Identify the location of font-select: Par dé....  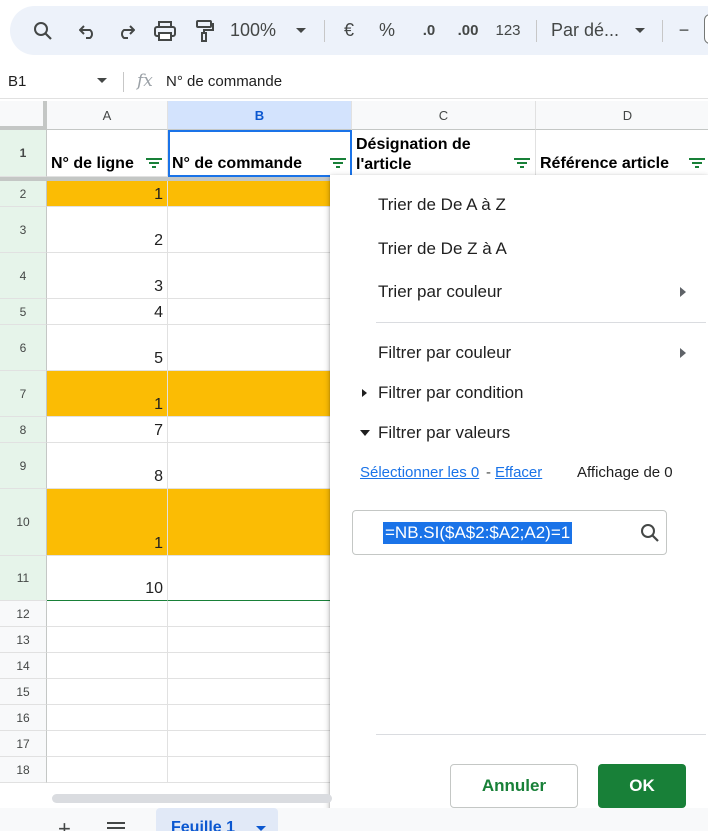
(591, 30).